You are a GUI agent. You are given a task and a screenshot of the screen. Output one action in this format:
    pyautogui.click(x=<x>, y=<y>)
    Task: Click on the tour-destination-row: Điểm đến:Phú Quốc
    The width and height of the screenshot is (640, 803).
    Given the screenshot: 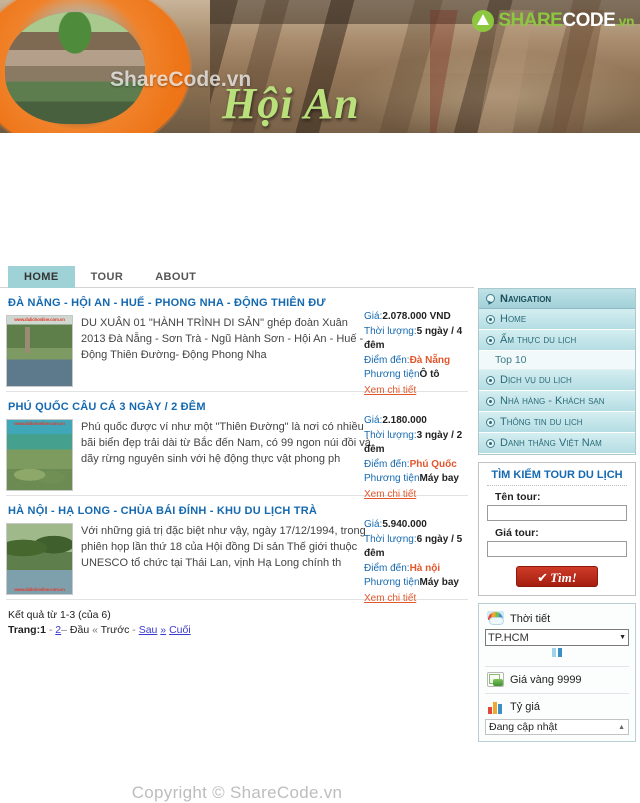 What is the action you would take?
    pyautogui.click(x=417, y=465)
    